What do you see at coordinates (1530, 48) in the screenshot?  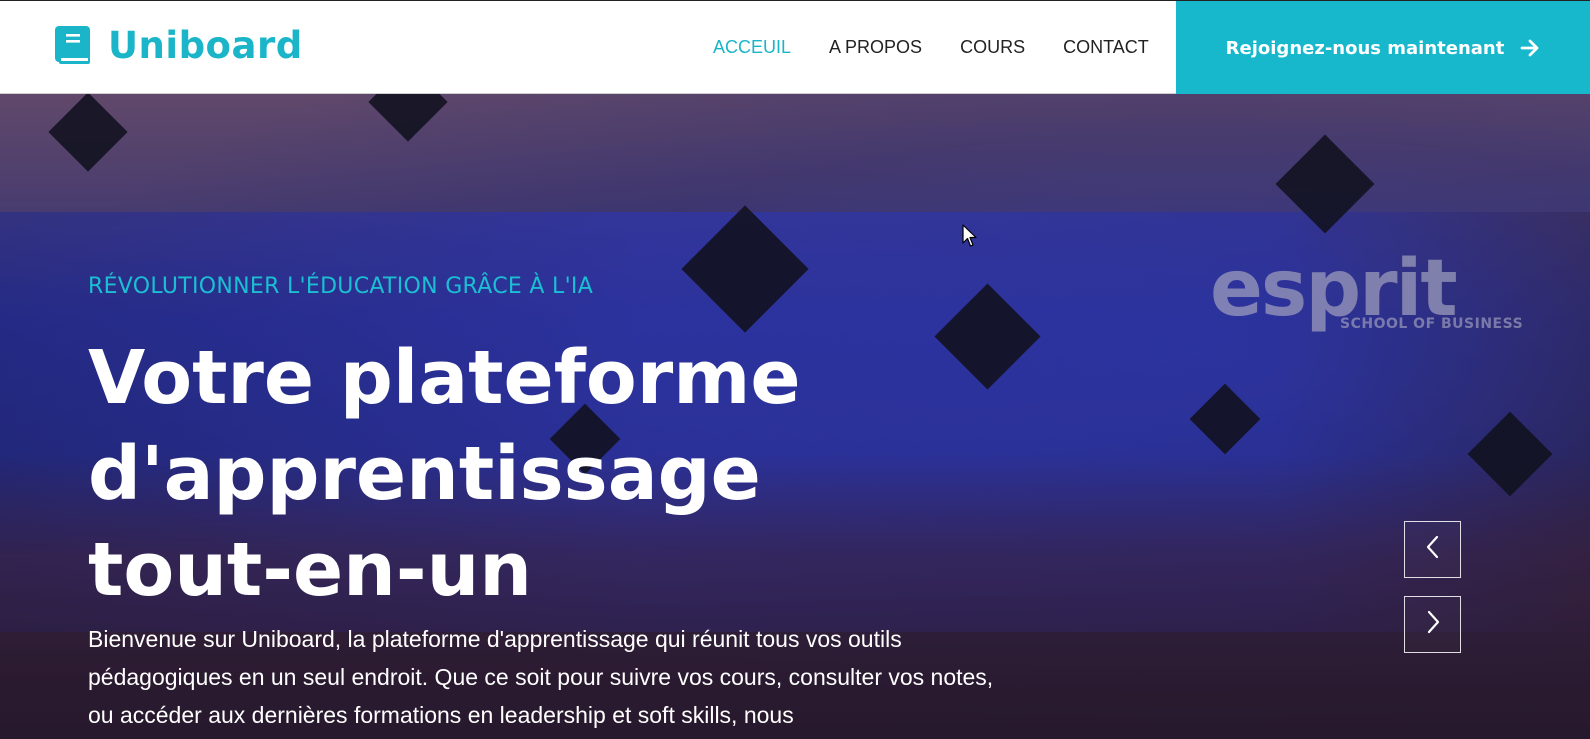 I see `arrow-right-icon` at bounding box center [1530, 48].